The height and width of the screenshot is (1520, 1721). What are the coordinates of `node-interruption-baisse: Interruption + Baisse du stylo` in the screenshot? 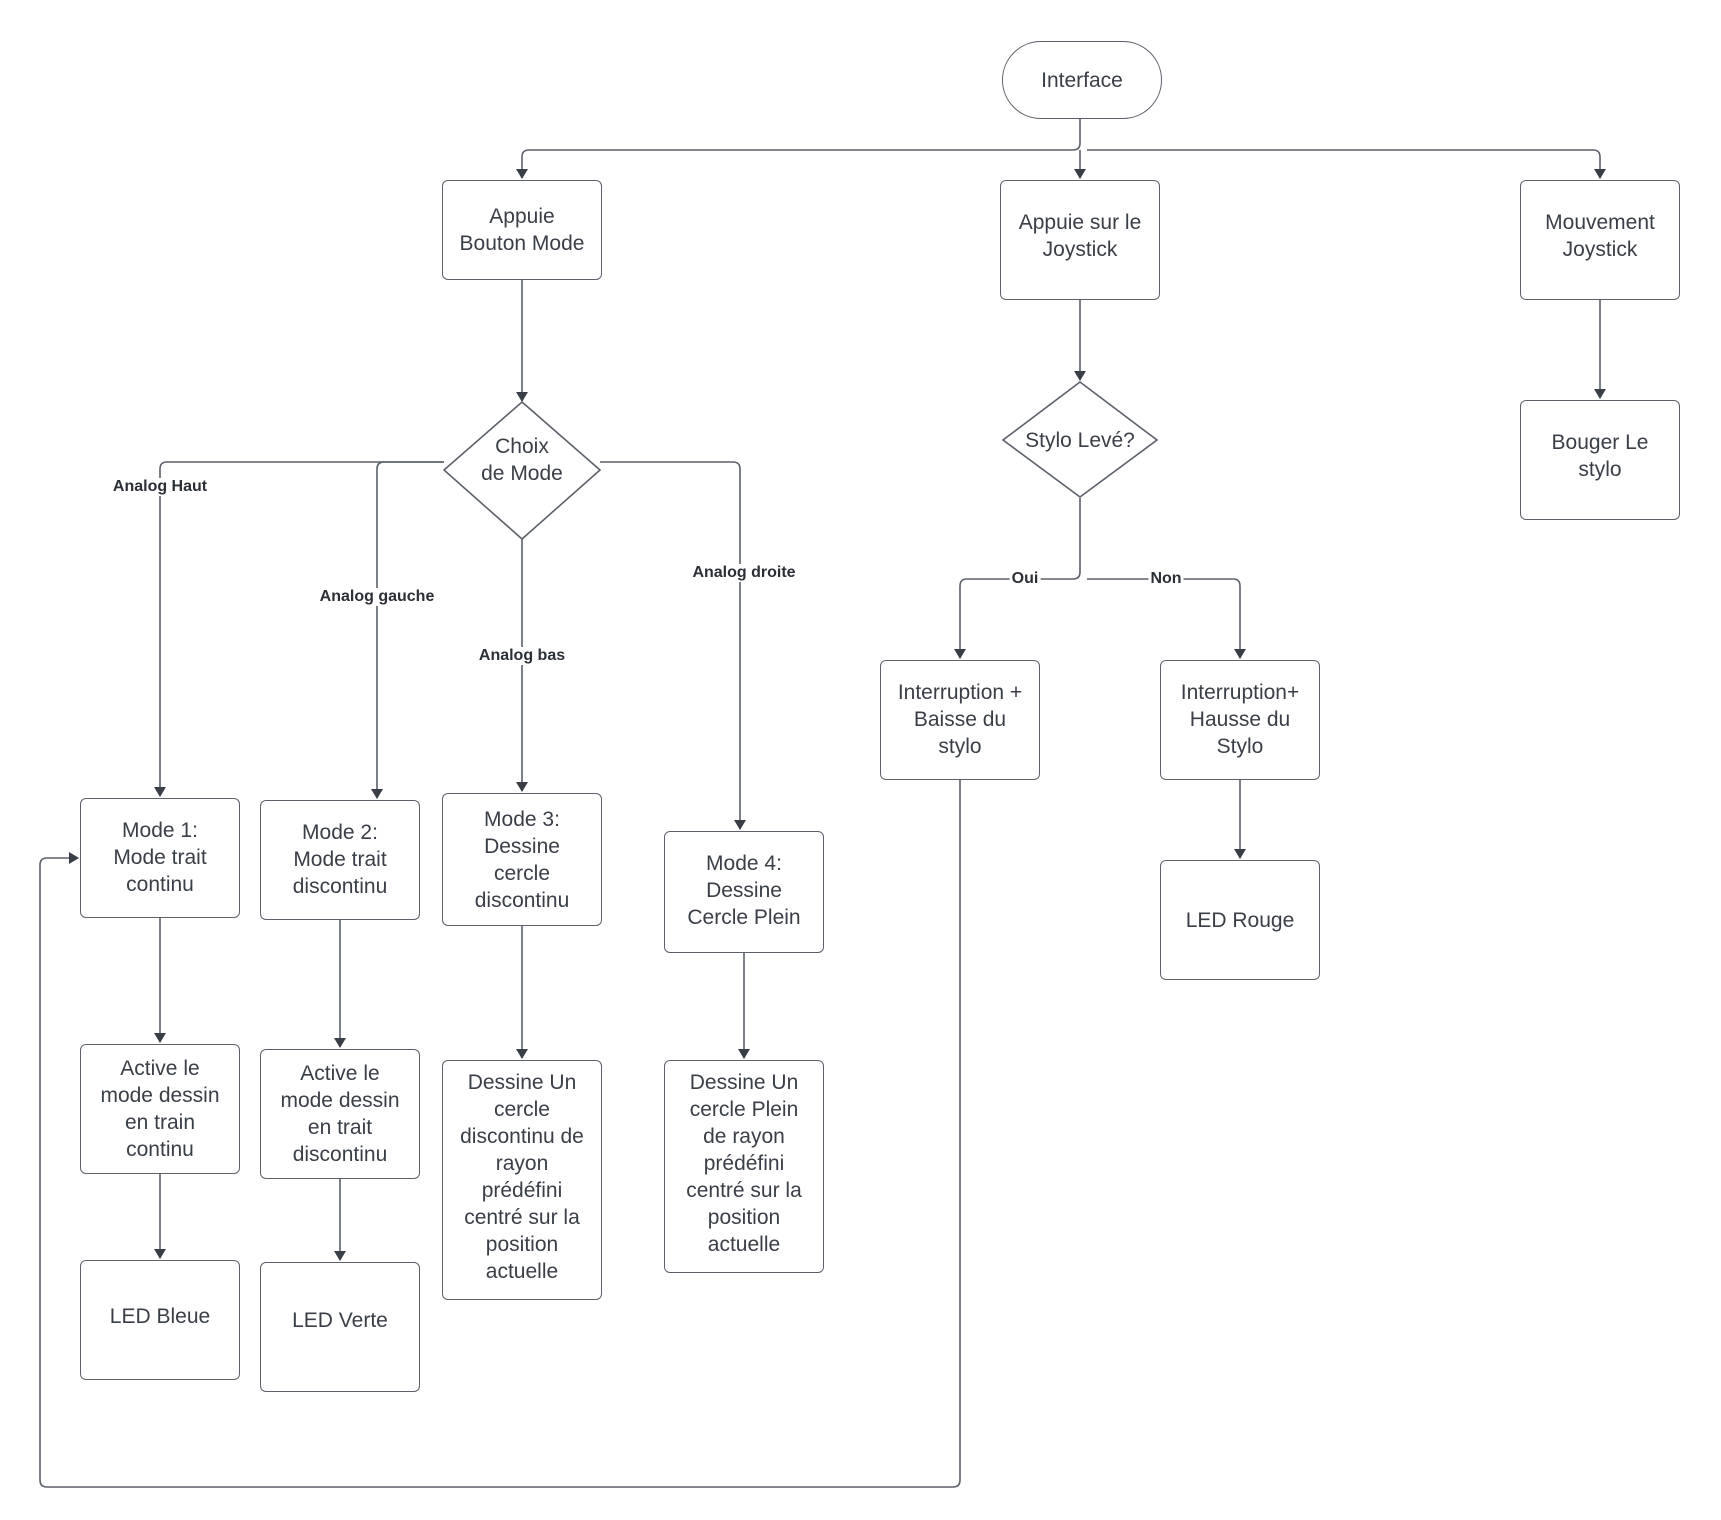 It's located at (960, 720).